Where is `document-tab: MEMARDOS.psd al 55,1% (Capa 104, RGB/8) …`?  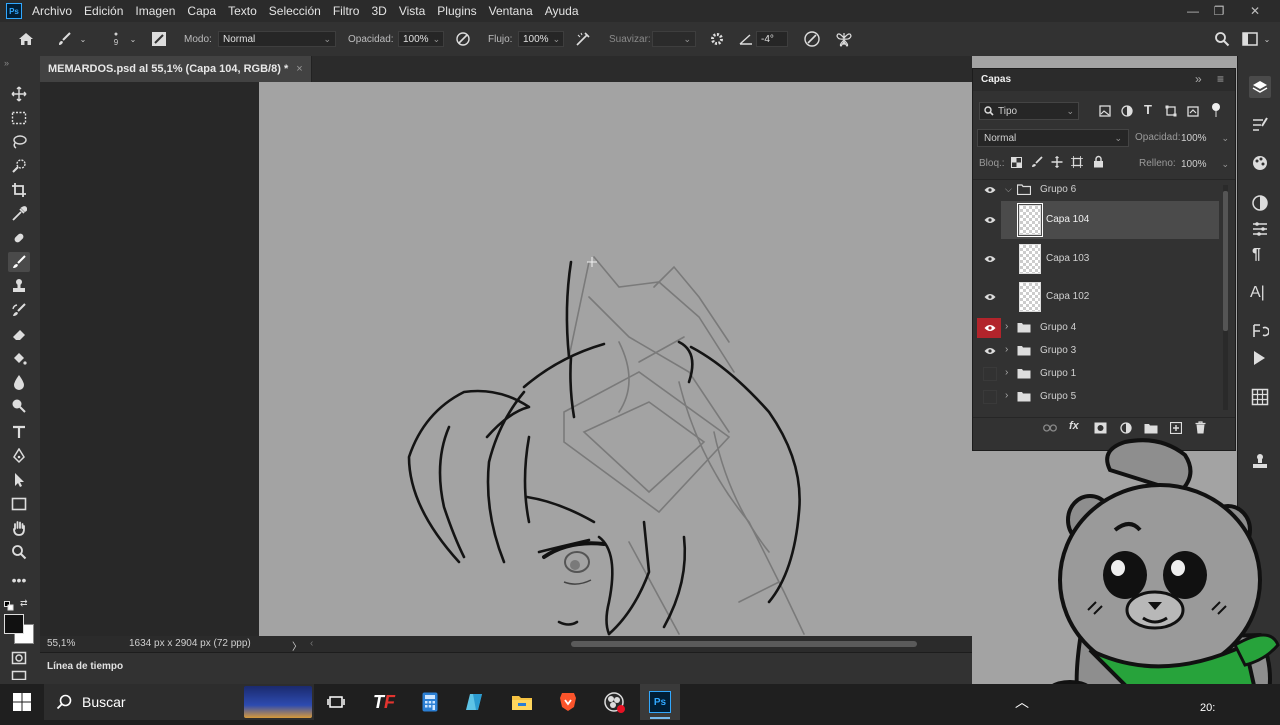 document-tab: MEMARDOS.psd al 55,1% (Capa 104, RGB/8) … is located at coordinates (176, 69).